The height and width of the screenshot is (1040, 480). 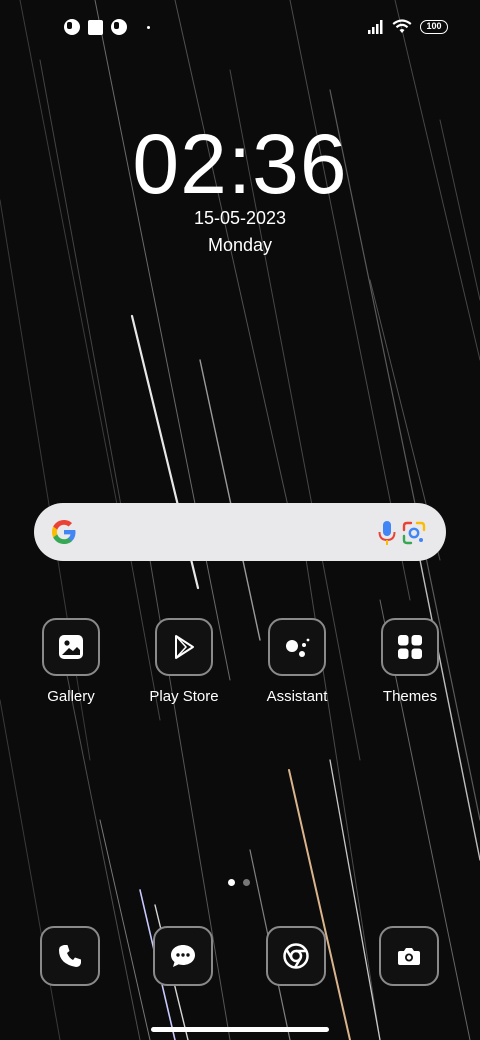 I want to click on dock-phone, so click(x=70, y=956).